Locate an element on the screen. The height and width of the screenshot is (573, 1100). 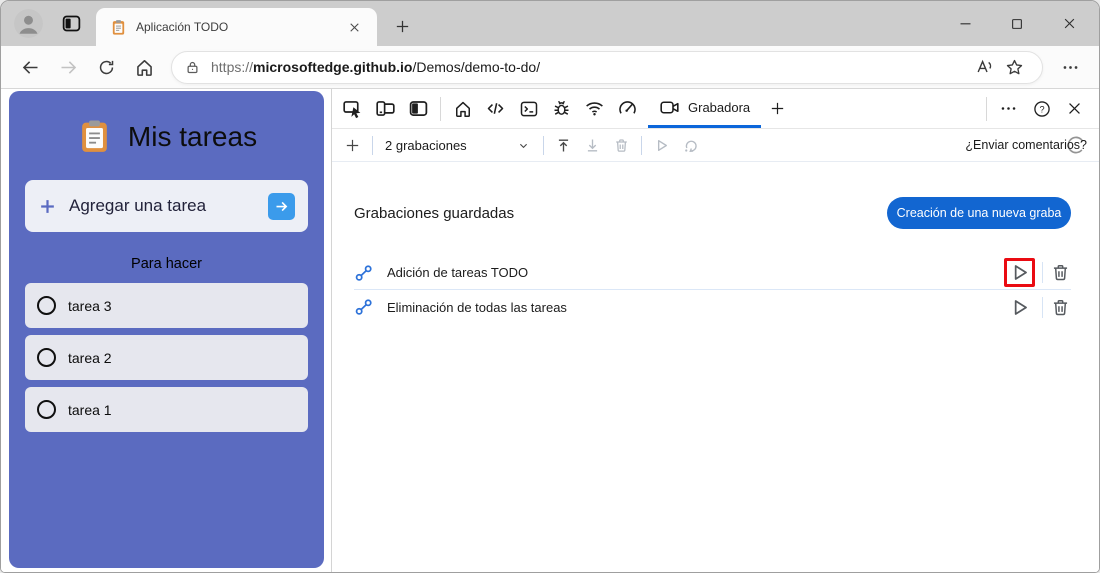
create-new-recording-button: Creación de una nueva graba is located at coordinates (979, 213).